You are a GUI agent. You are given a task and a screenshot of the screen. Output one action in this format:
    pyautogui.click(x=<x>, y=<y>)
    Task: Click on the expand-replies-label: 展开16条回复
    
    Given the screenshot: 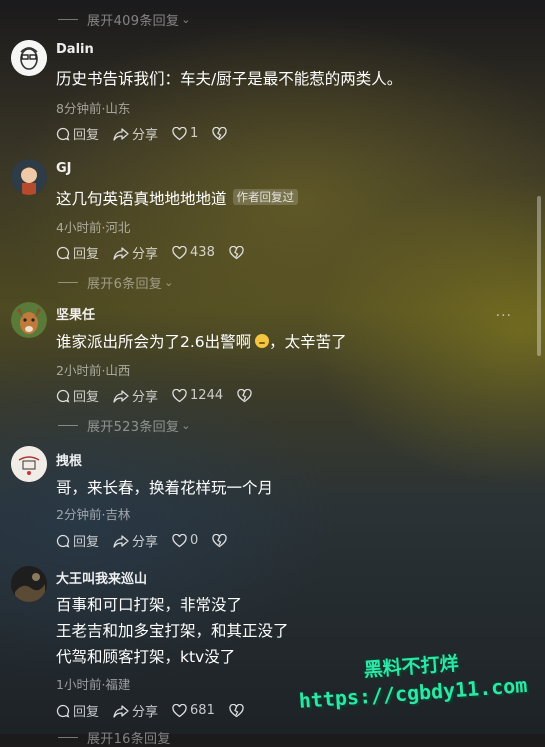 What is the action you would take?
    pyautogui.click(x=129, y=739)
    